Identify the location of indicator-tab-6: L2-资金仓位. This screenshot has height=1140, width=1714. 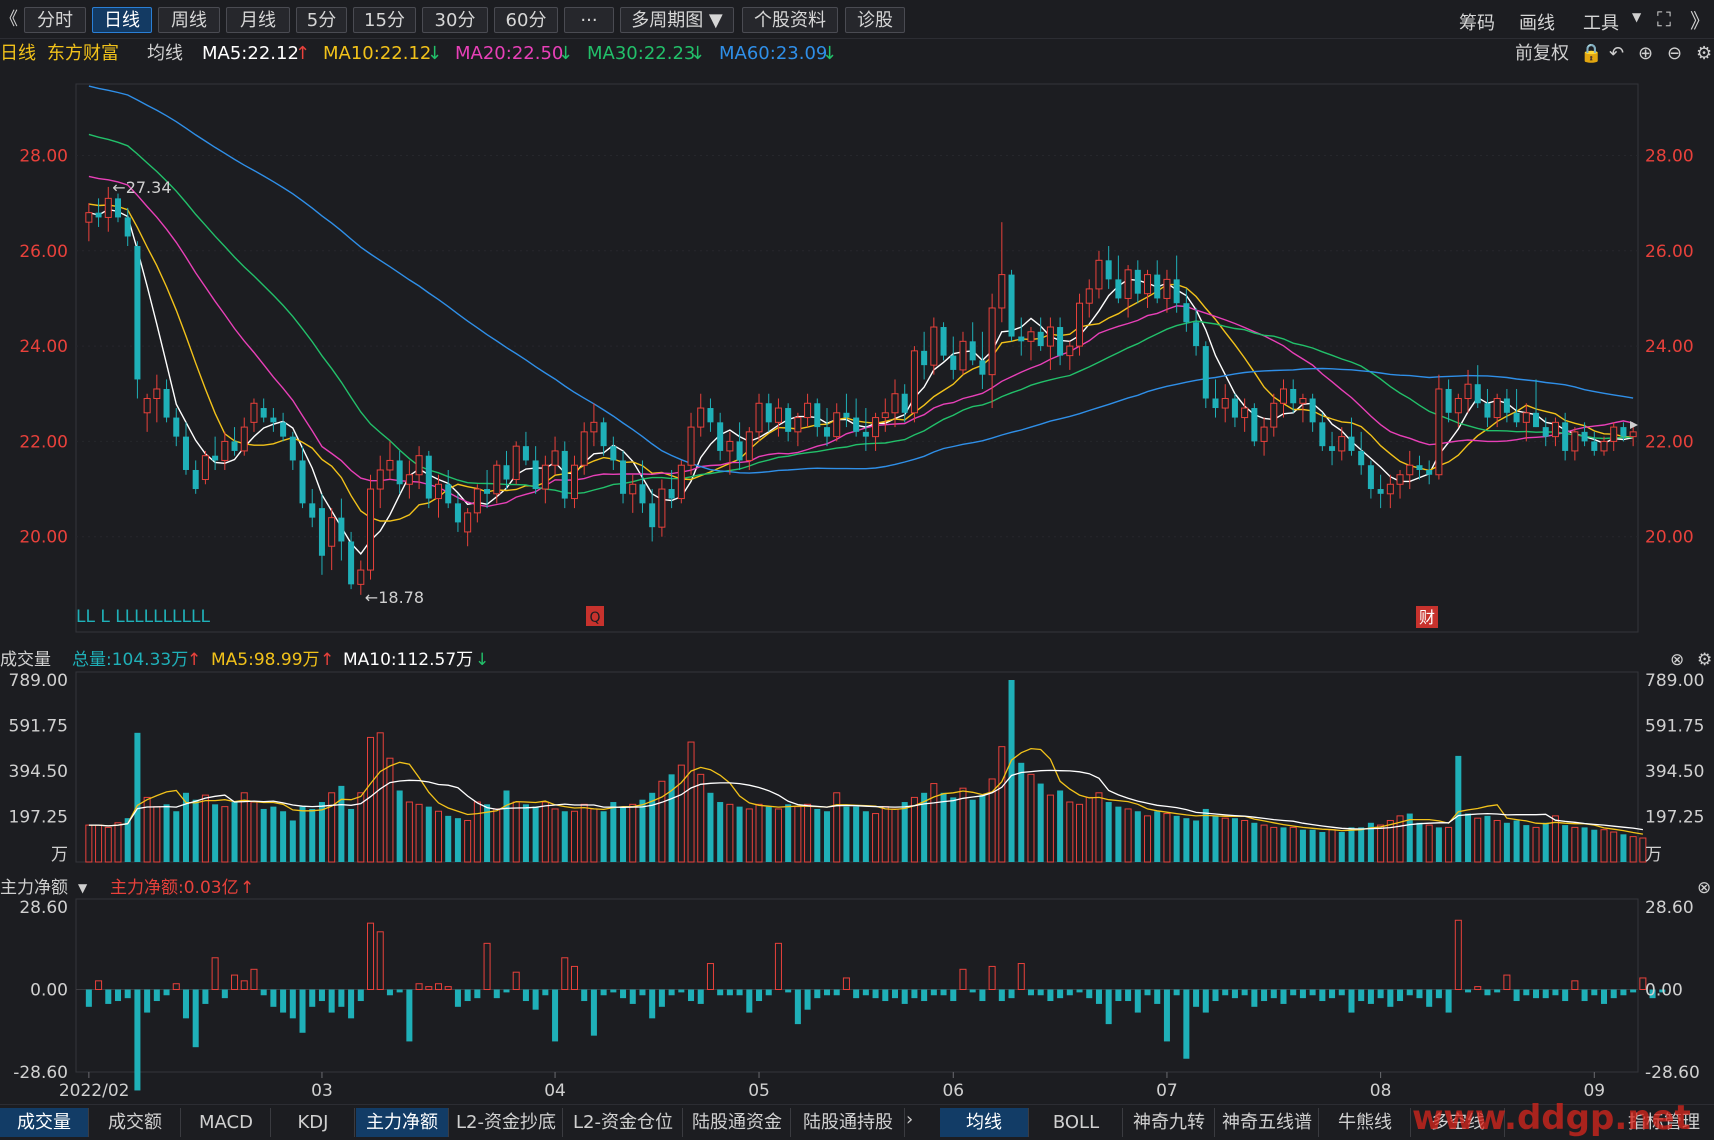
(623, 1122).